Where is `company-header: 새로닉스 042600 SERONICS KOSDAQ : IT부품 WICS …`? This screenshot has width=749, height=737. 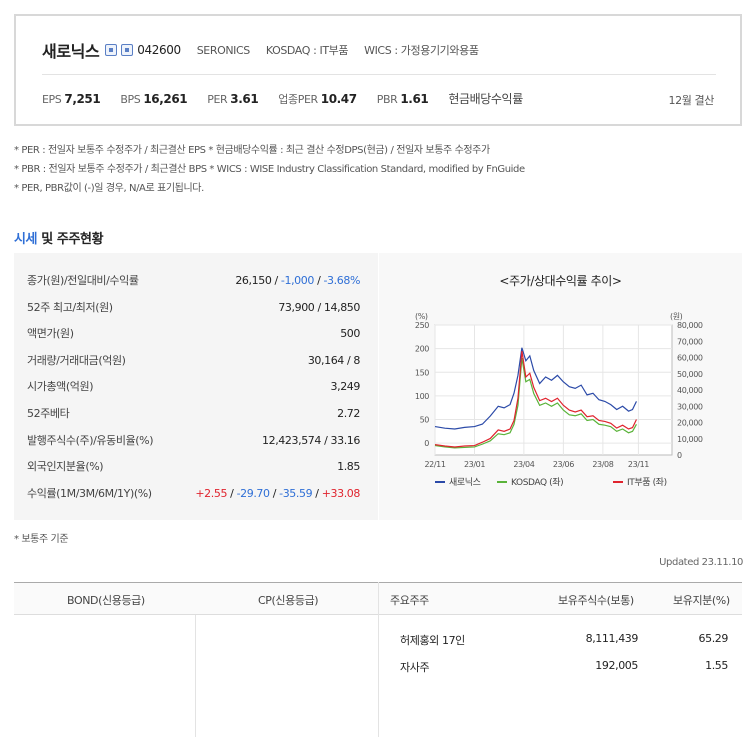 company-header: 새로닉스 042600 SERONICS KOSDAQ : IT부품 WICS … is located at coordinates (260, 50).